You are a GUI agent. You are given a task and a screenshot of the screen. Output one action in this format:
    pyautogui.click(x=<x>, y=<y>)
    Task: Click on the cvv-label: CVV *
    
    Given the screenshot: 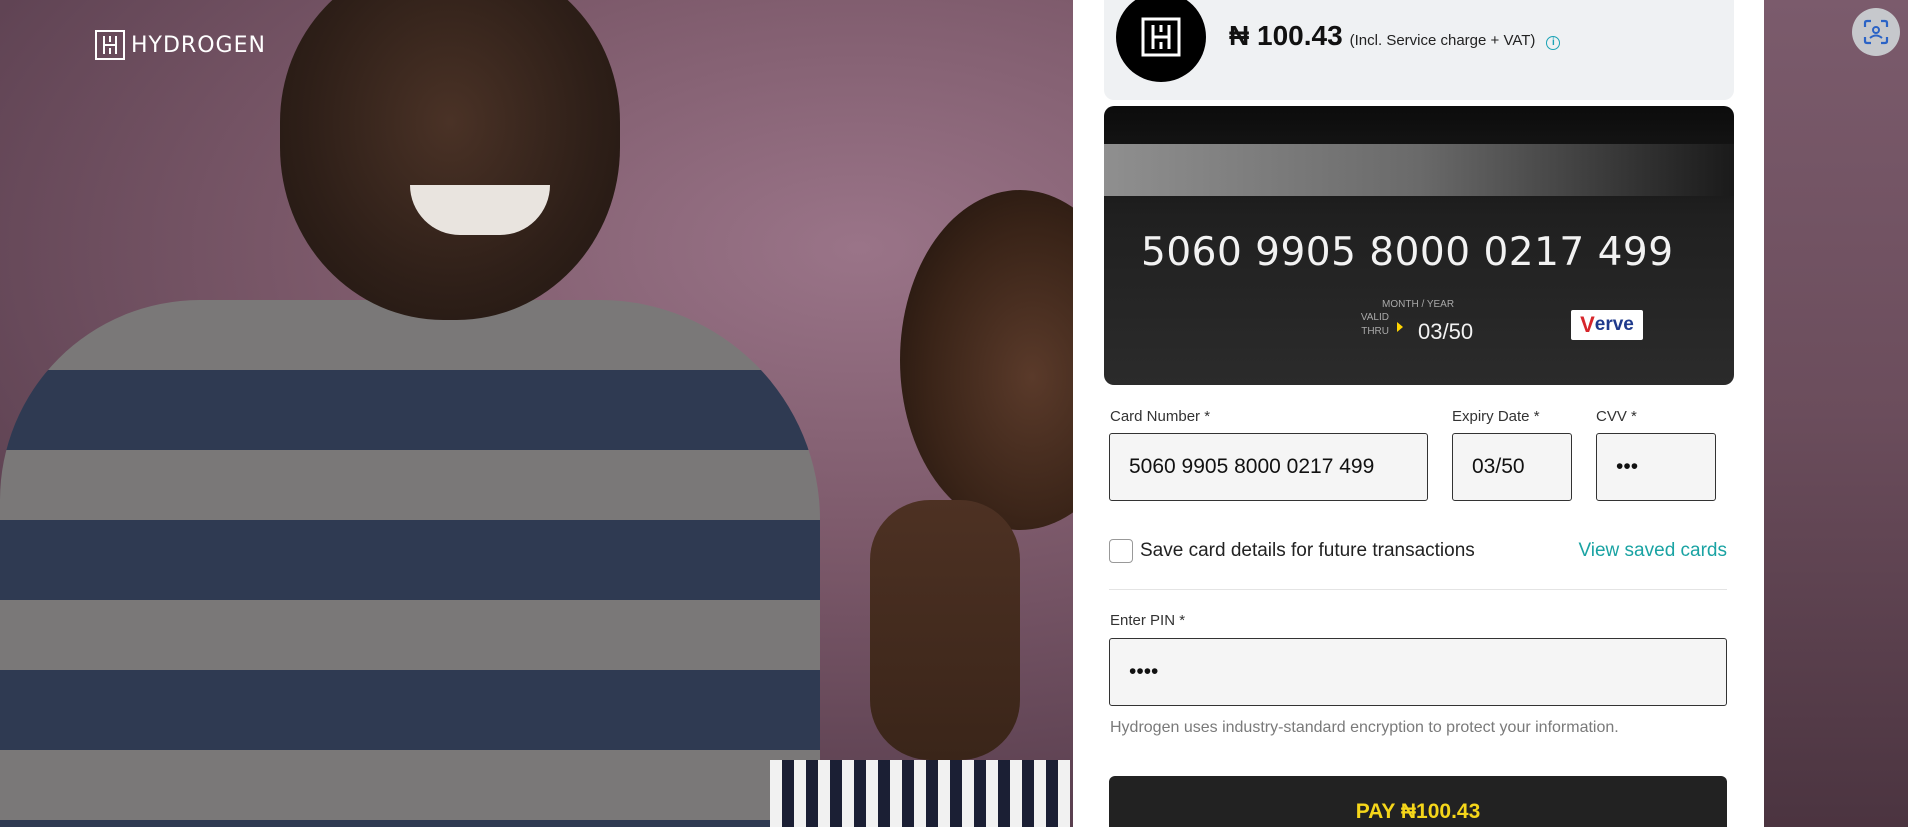 What is the action you would take?
    pyautogui.click(x=1616, y=416)
    